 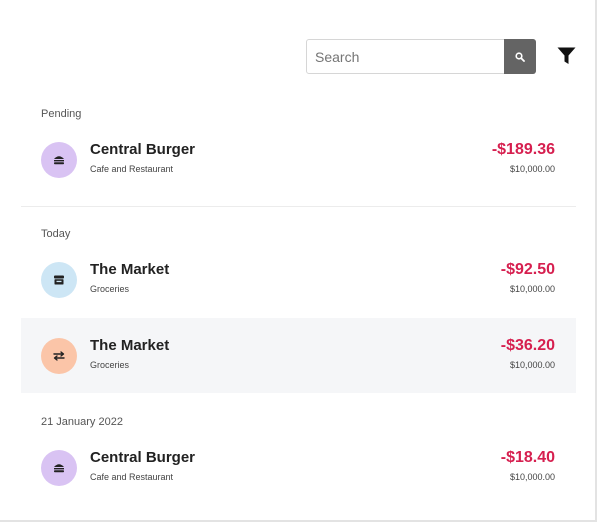 I want to click on section-label-pending: Pending, so click(x=61, y=114).